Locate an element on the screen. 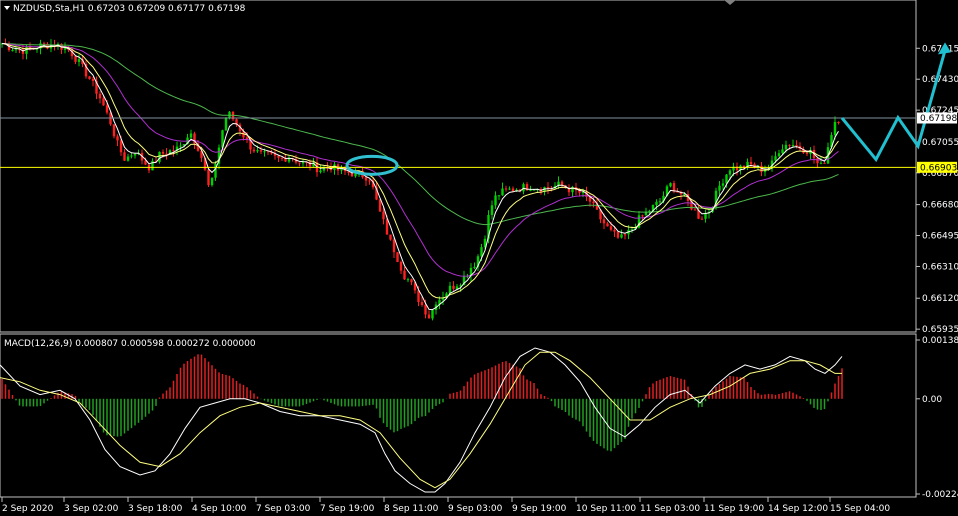 Image resolution: width=958 pixels, height=516 pixels. level-price-value: 0.66903 is located at coordinates (938, 168).